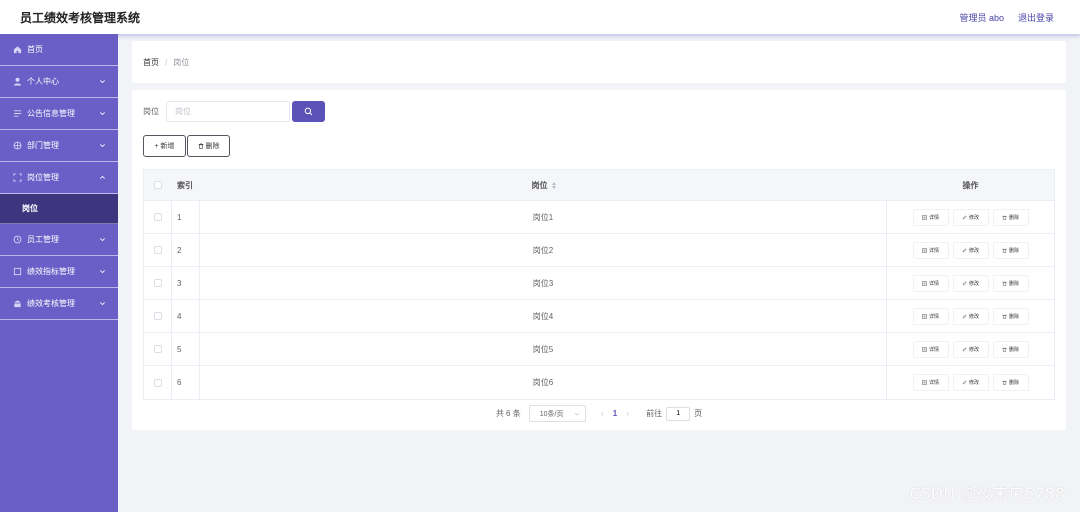  I want to click on column-header-position: 岗位, so click(543, 185).